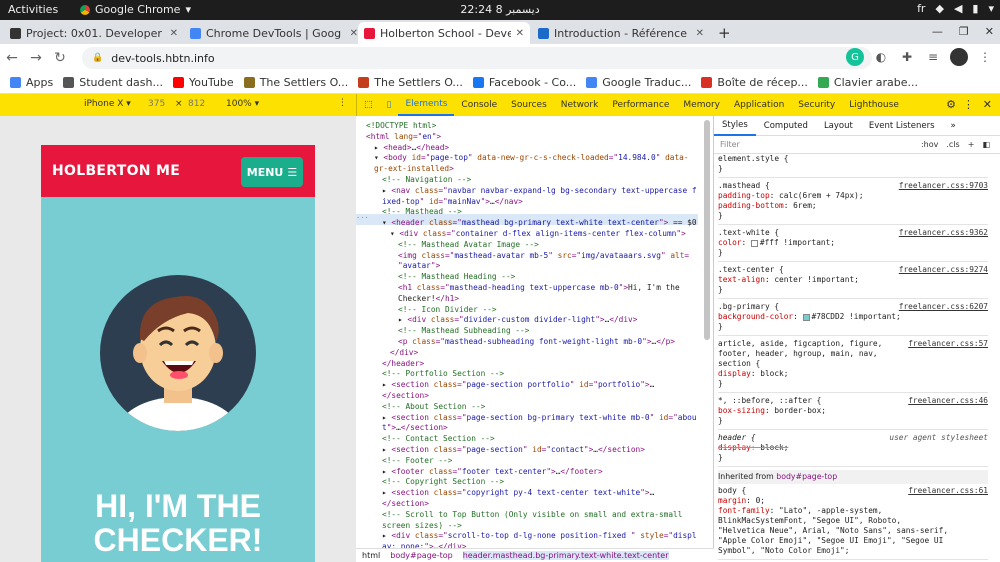  I want to click on property-value: center !important;, so click(816, 279).